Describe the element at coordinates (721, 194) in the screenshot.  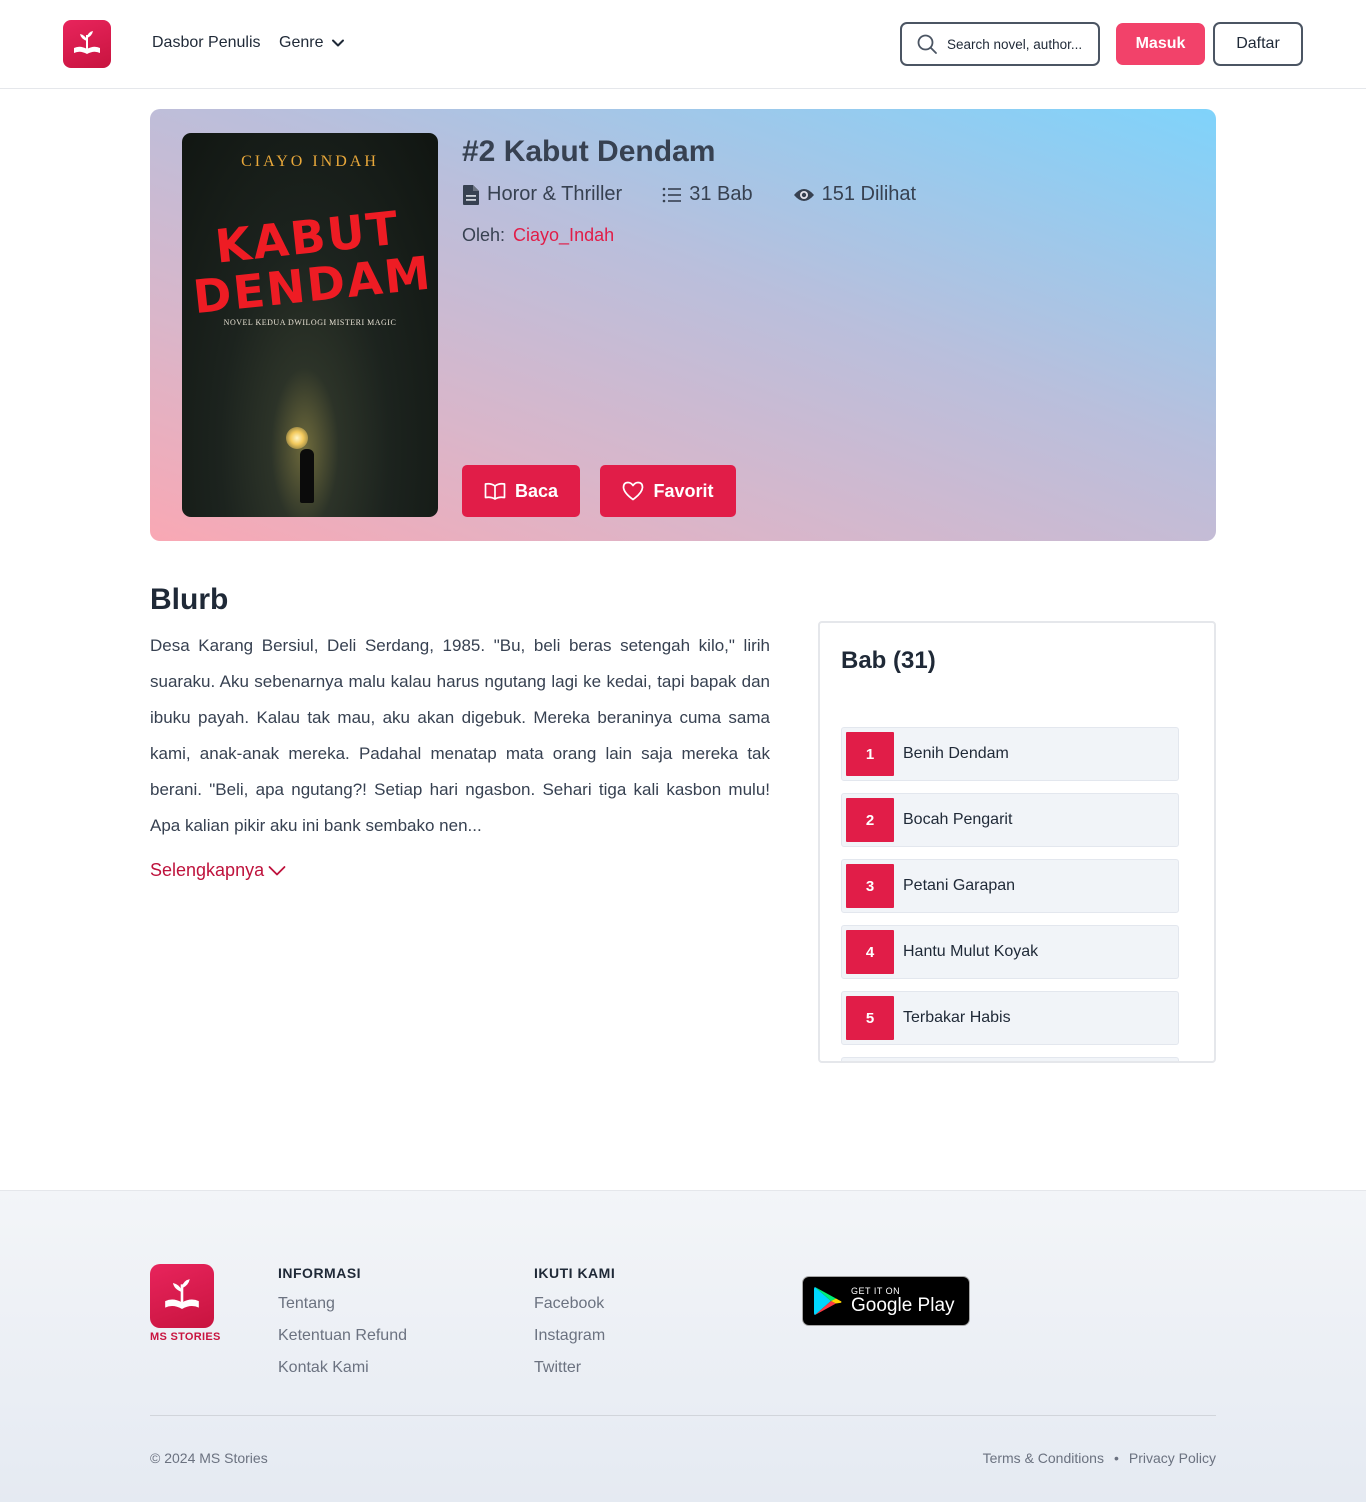
I see `book-chapters-label: 31 Bab` at that location.